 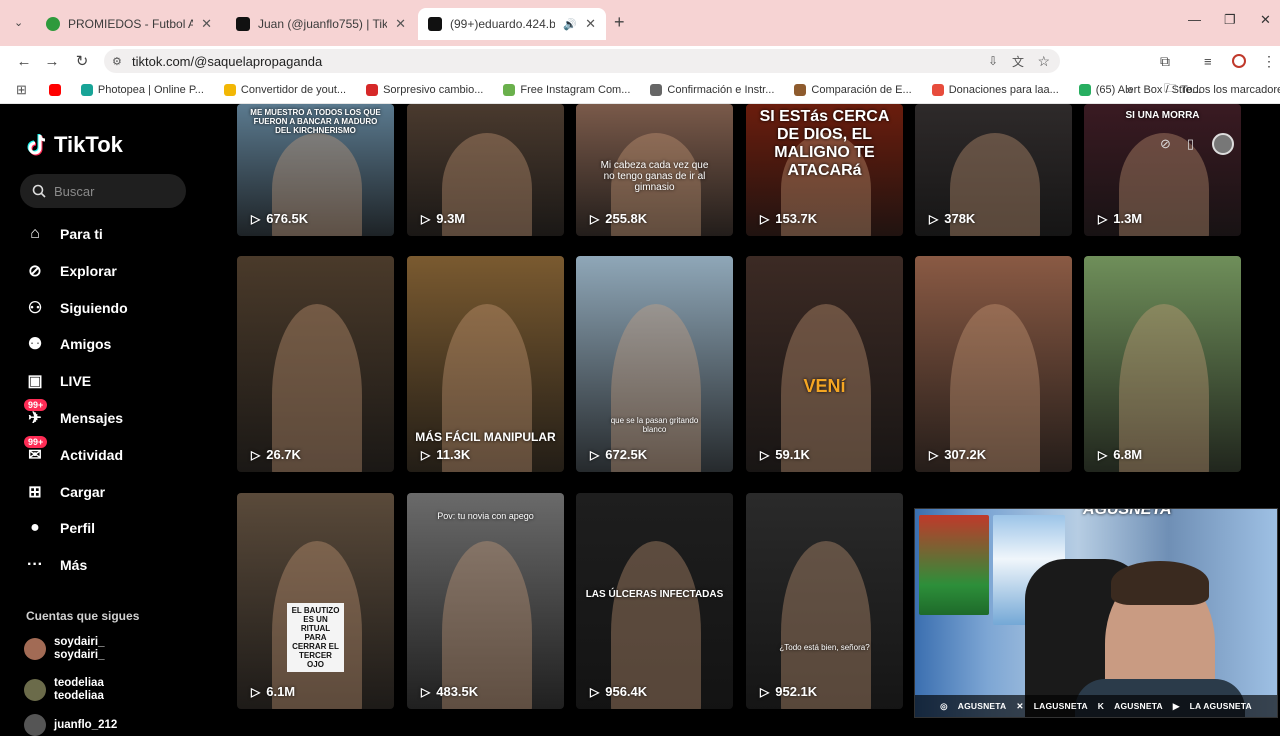 What do you see at coordinates (83, 491) in the screenshot?
I see `sidebar-item-label: Cargar` at bounding box center [83, 491].